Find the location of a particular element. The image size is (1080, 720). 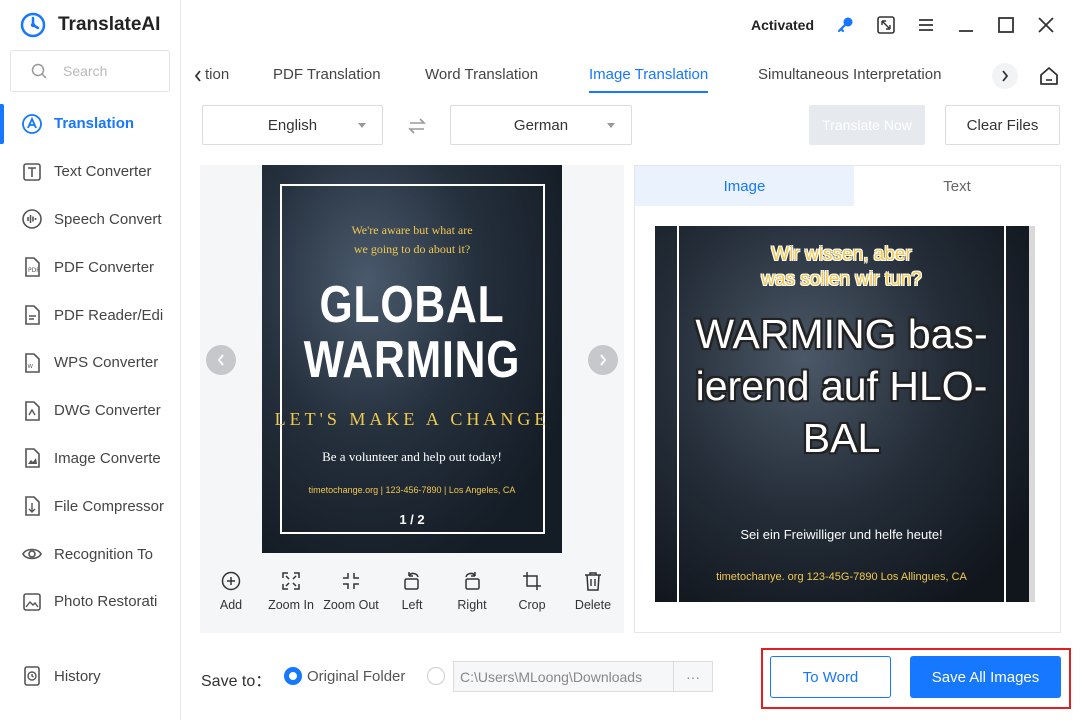

chevron-down-icon is located at coordinates (362, 125).